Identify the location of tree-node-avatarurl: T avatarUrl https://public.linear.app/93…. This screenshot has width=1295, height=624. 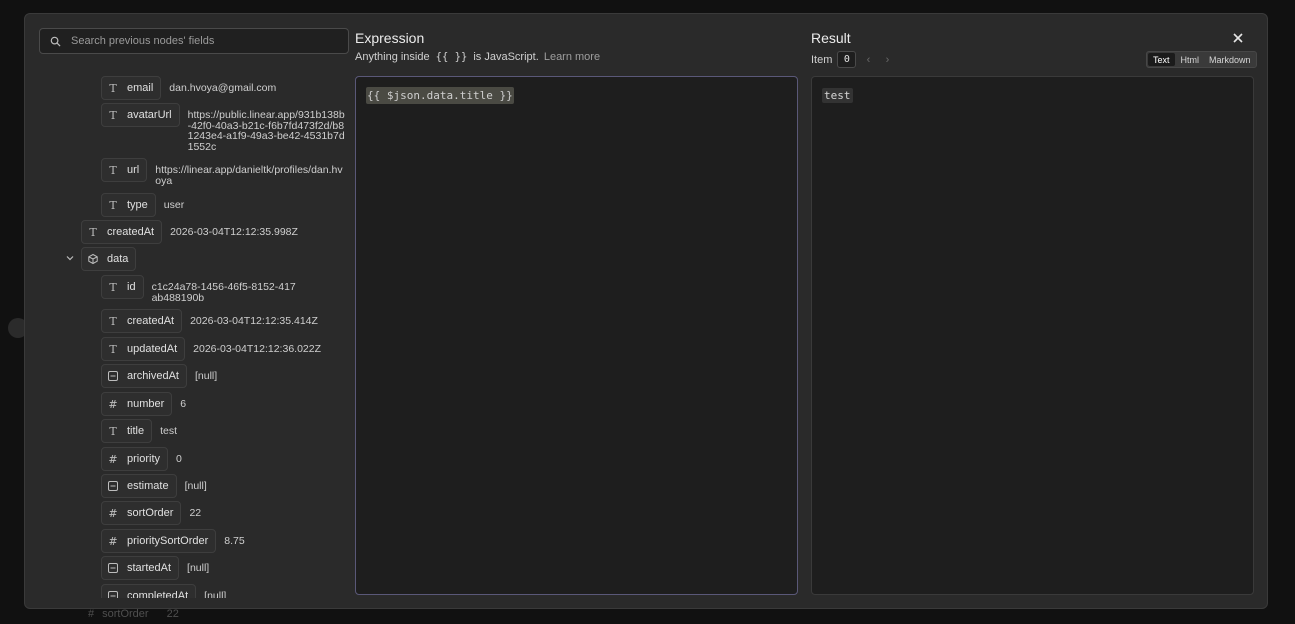
(225, 127).